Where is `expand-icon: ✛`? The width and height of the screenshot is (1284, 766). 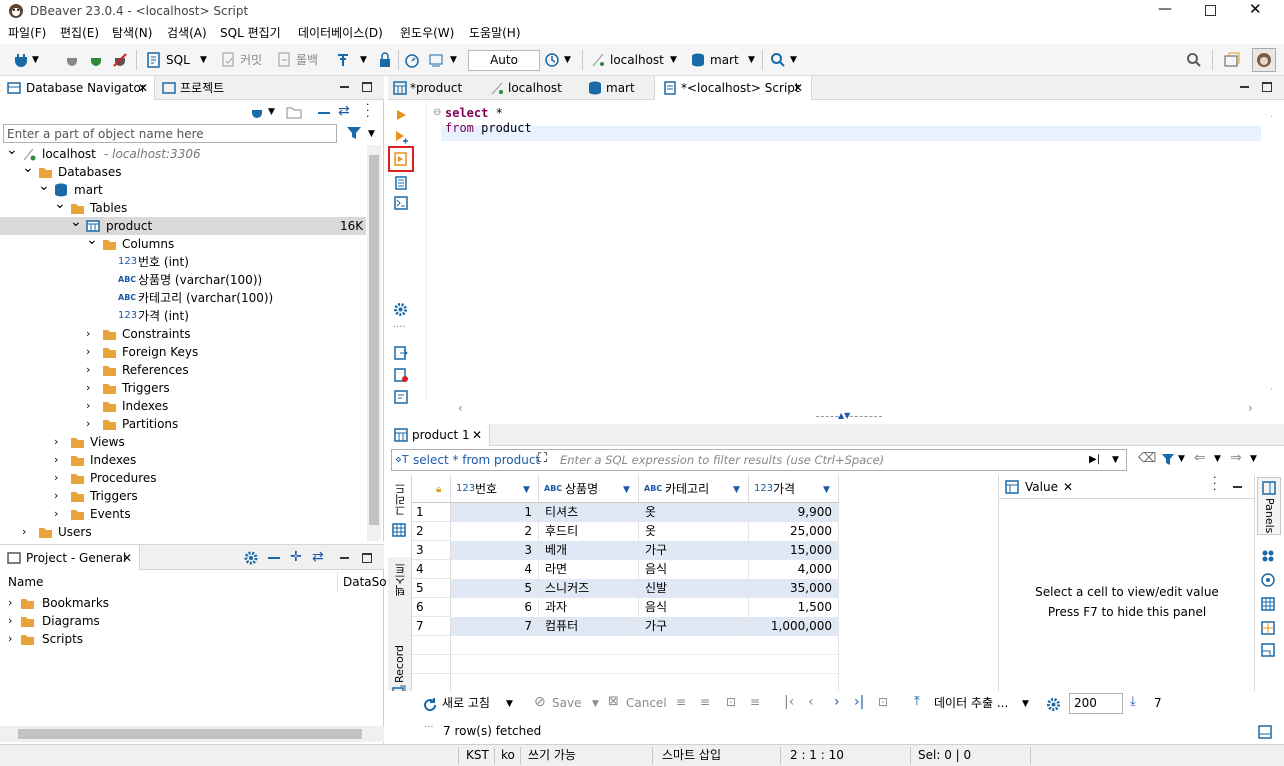
expand-icon: ✛ is located at coordinates (296, 557).